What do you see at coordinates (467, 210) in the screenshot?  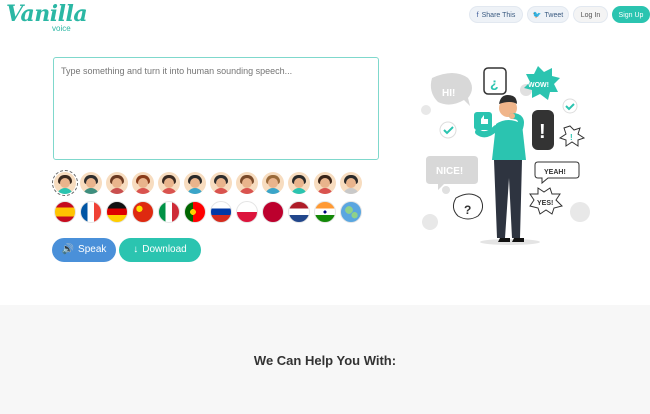 I see `bubble-question-mark: ?` at bounding box center [467, 210].